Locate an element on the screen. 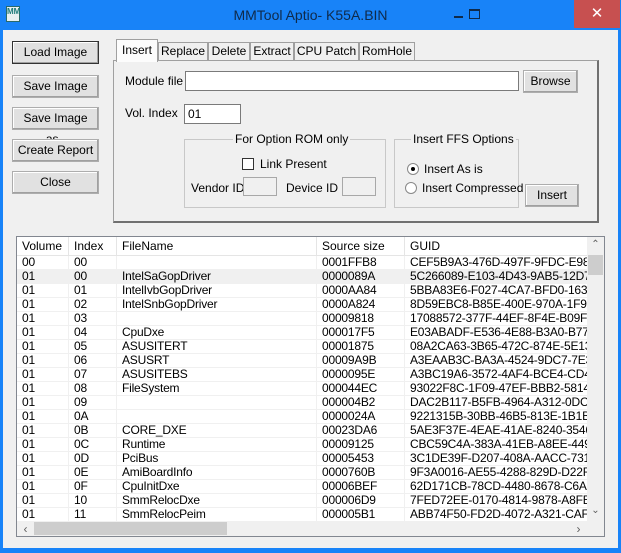 The width and height of the screenshot is (621, 553). tab-replace: Replace is located at coordinates (183, 51).